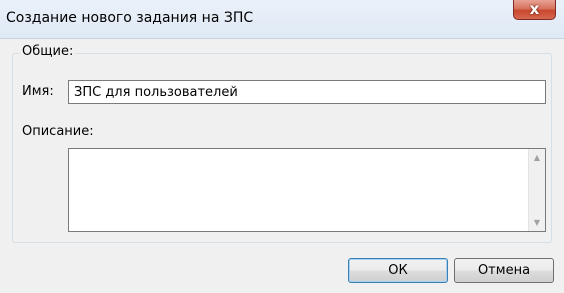 The image size is (564, 293). I want to click on cancel-button: Отмена, so click(504, 270).